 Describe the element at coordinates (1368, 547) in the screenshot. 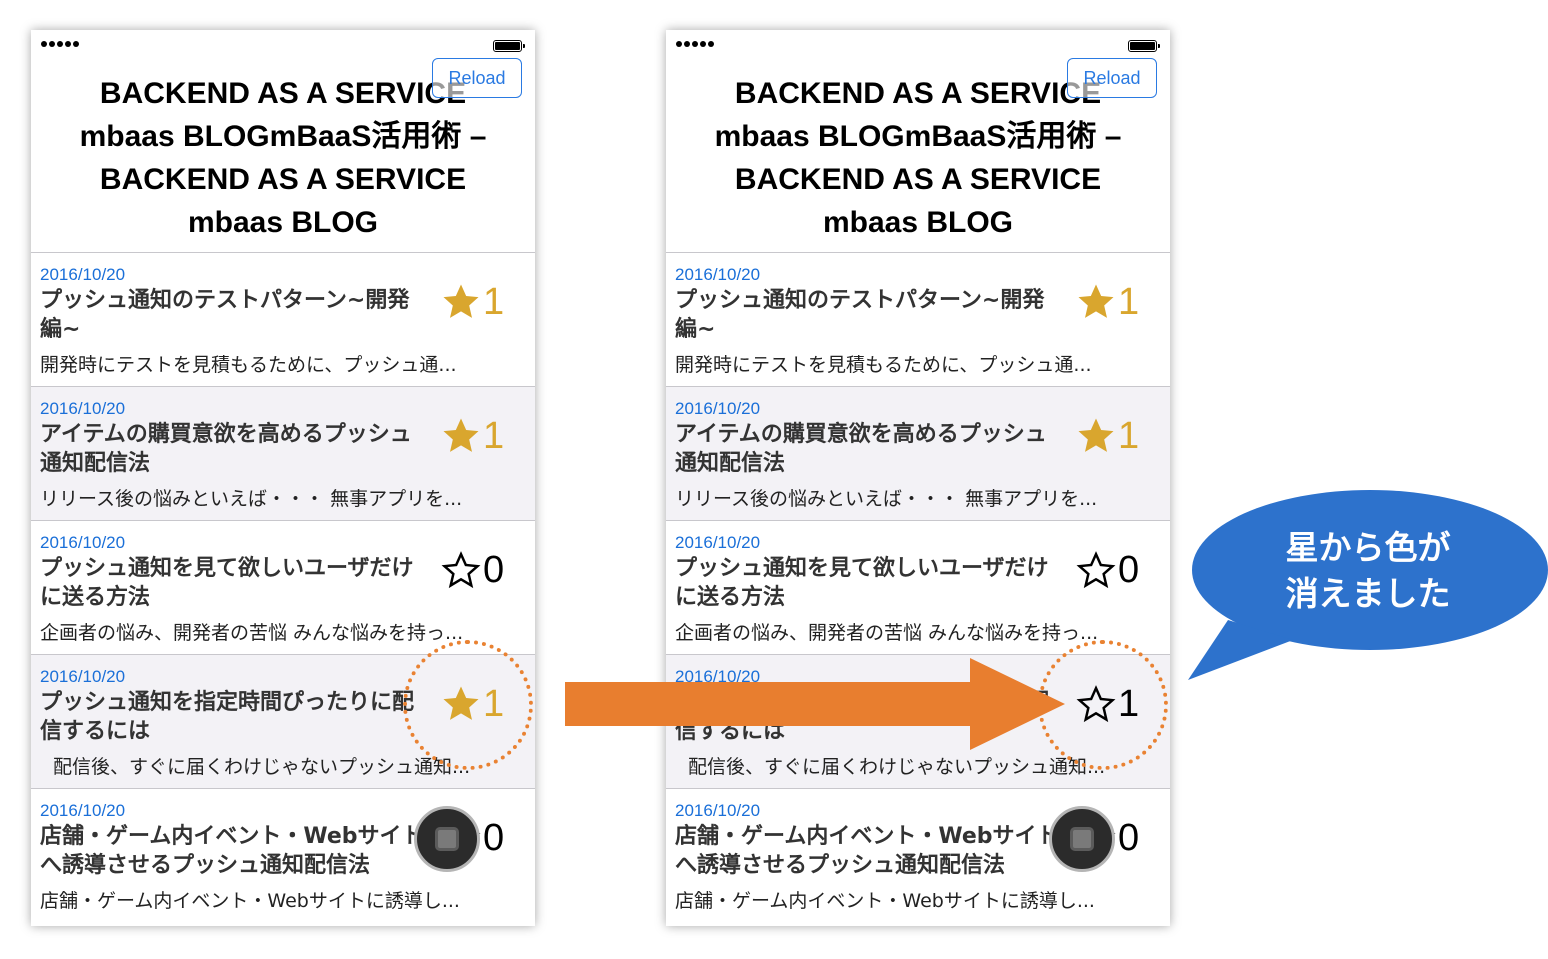

I see `callout-line-1: 星から色が` at that location.